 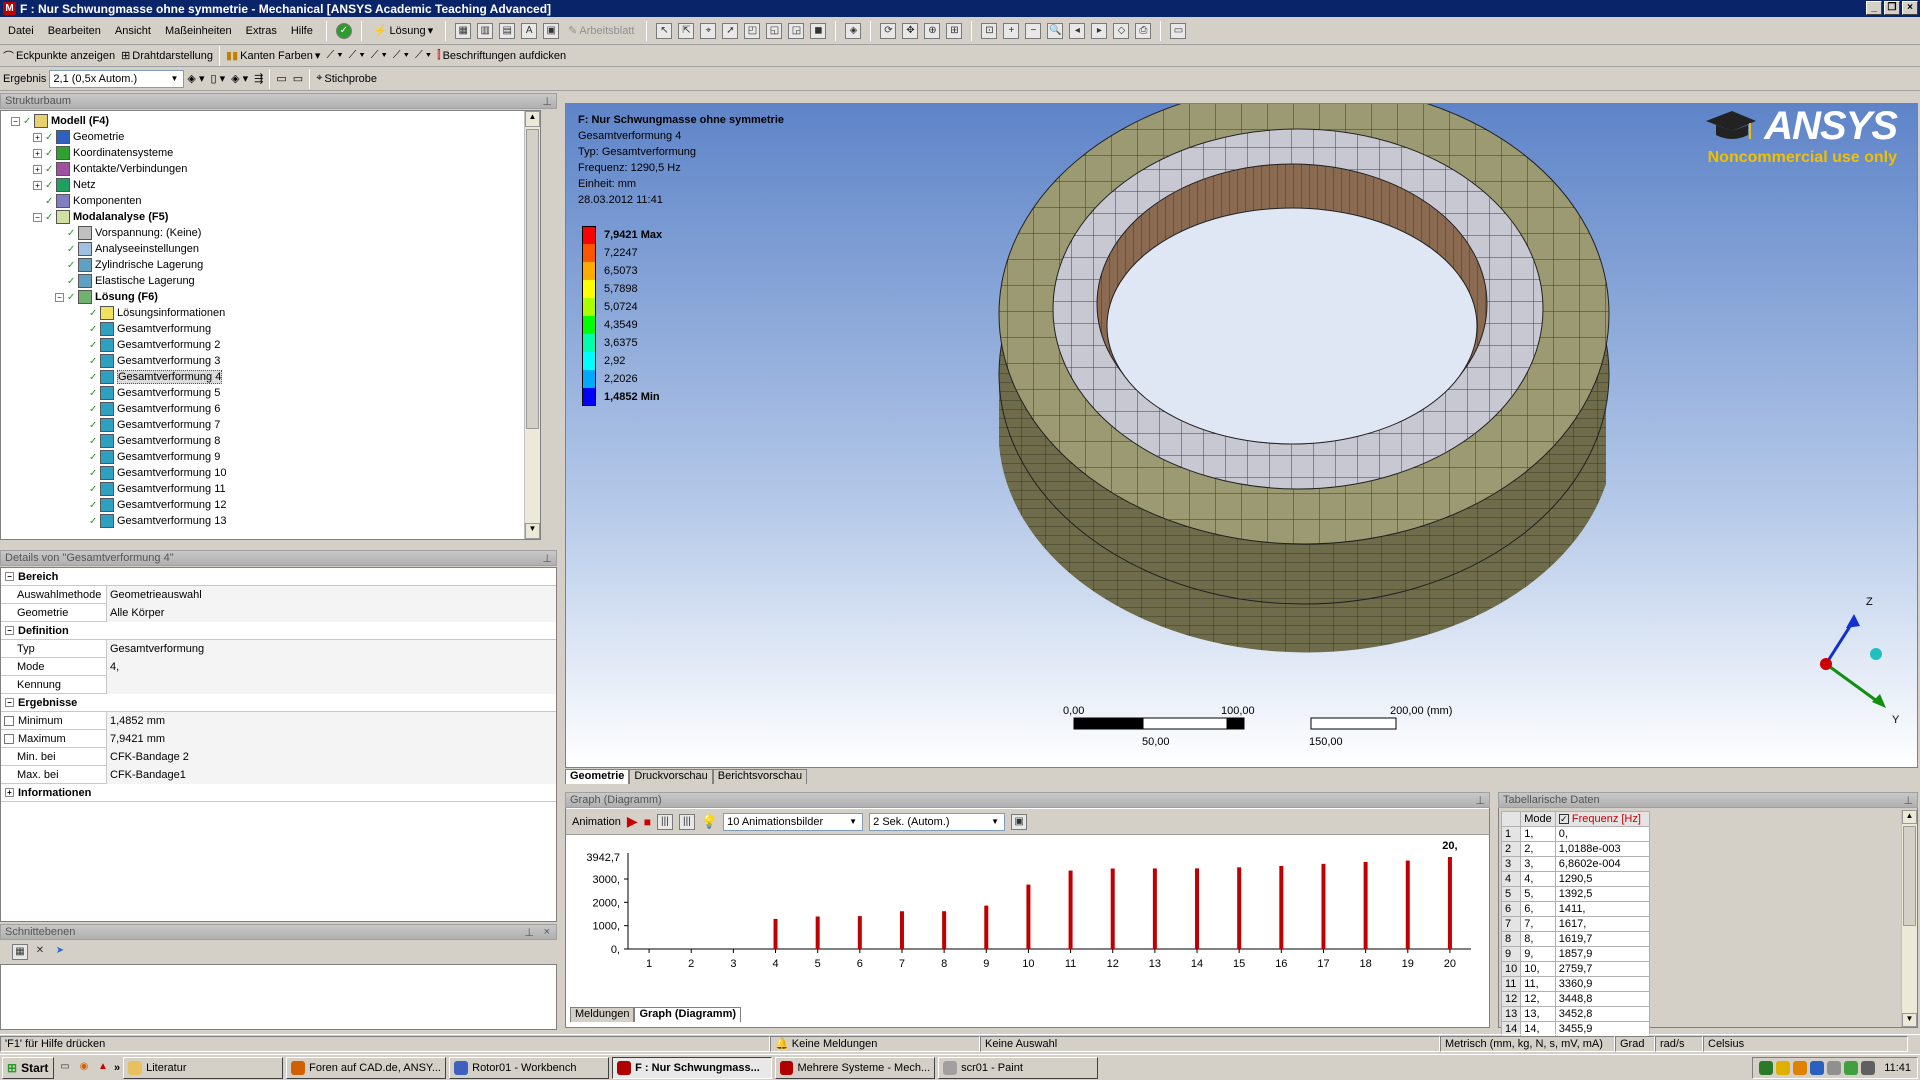 What do you see at coordinates (485, 30) in the screenshot?
I see `chart-icon: ▥` at bounding box center [485, 30].